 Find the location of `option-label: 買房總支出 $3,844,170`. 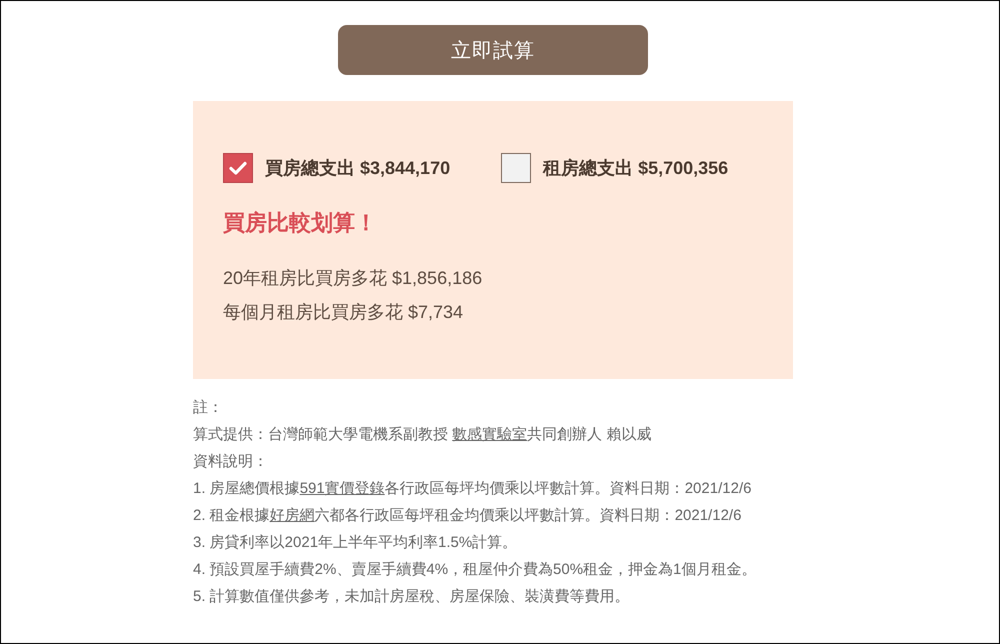

option-label: 買房總支出 $3,844,170 is located at coordinates (357, 168).